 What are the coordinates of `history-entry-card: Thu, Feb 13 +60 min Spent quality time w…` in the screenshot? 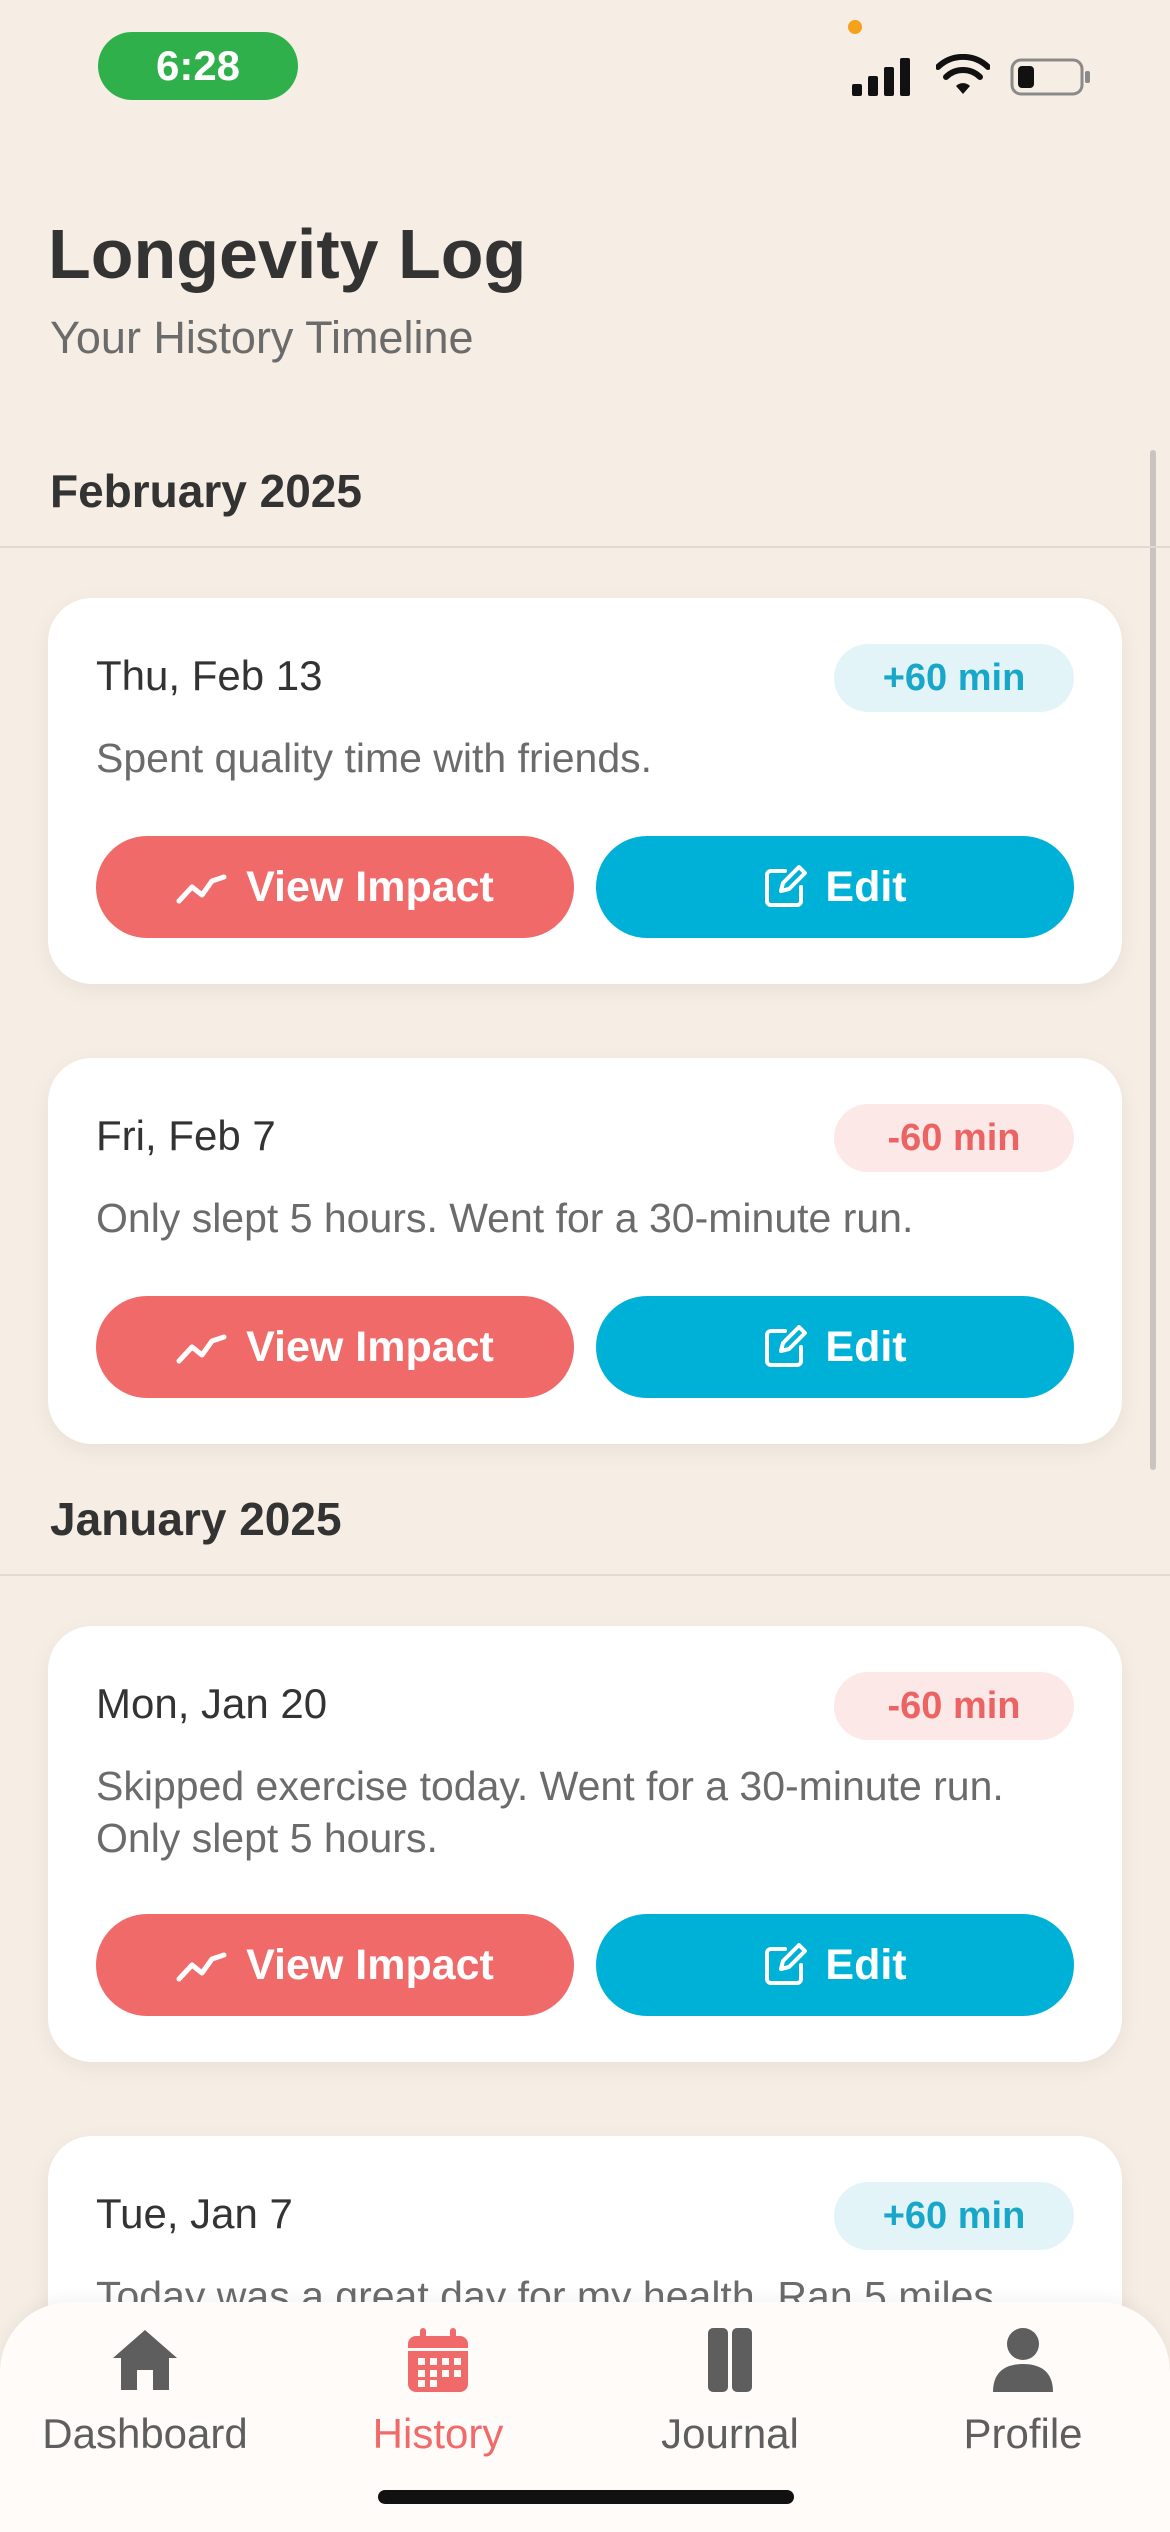 It's located at (585, 791).